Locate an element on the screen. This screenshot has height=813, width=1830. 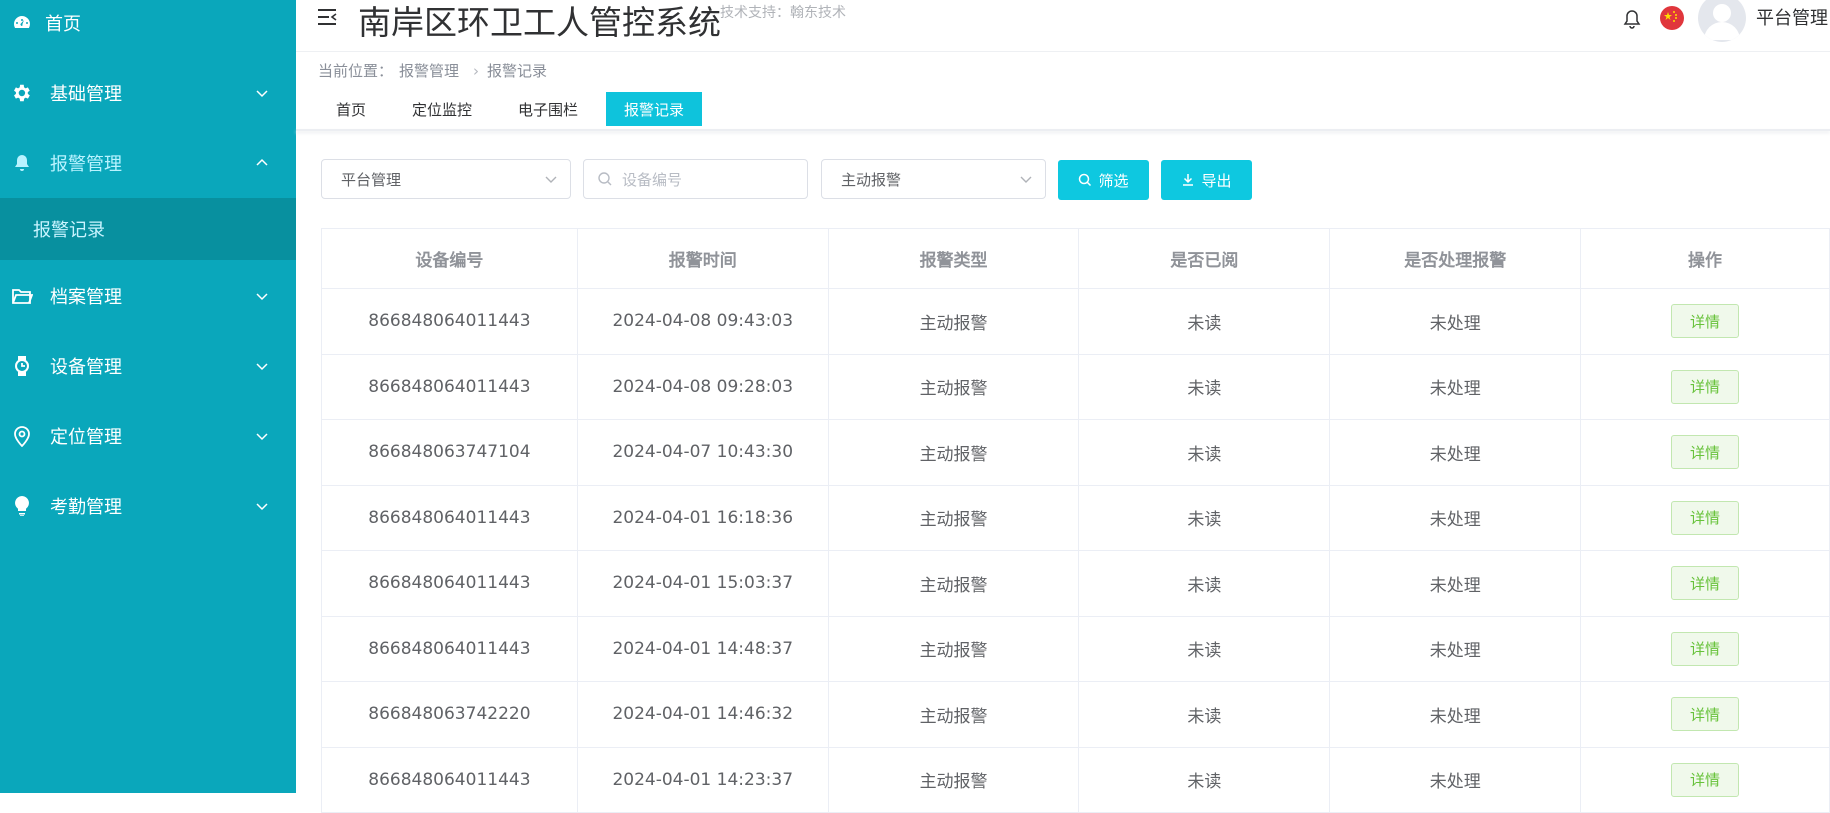
sidebar-subitem-alarm-records: 报警记录 is located at coordinates (148, 229).